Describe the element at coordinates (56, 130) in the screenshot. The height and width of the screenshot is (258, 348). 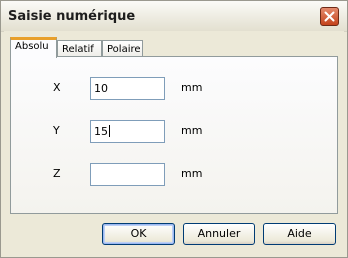
I see `y-label: Y` at that location.